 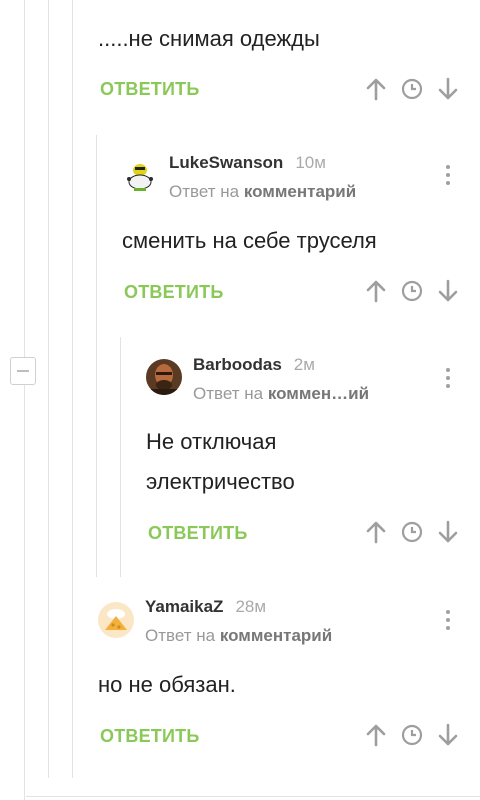 What do you see at coordinates (281, 394) in the screenshot?
I see `reply-to-link: Ответ на коммен…ий` at bounding box center [281, 394].